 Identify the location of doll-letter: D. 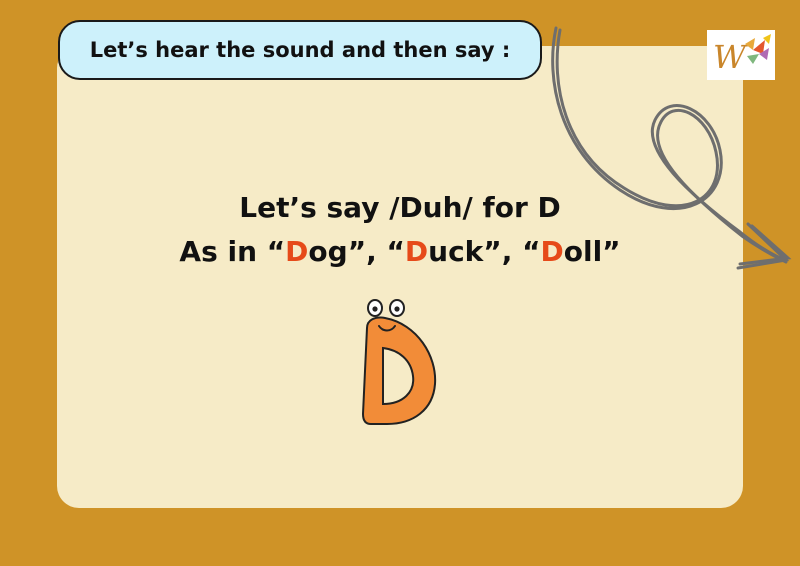
(552, 251).